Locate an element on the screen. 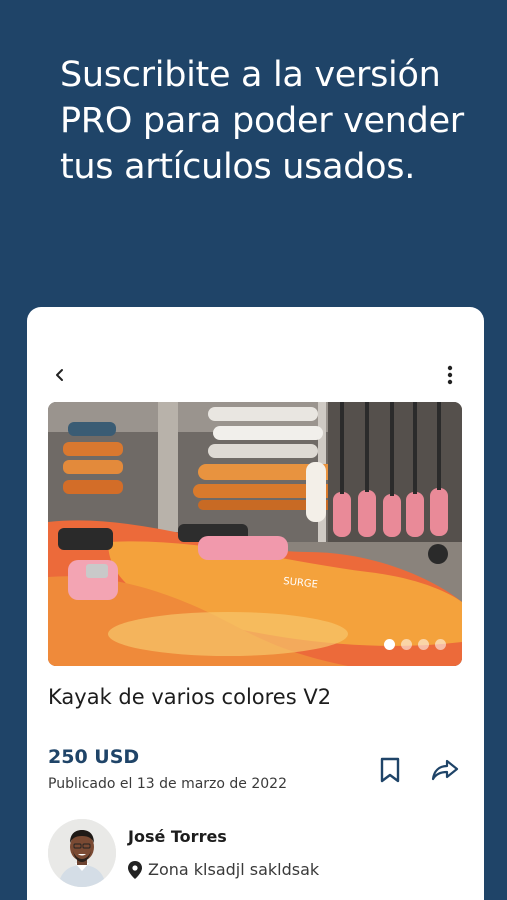  seller-location: Zona klsadjl sakldsak is located at coordinates (223, 869).